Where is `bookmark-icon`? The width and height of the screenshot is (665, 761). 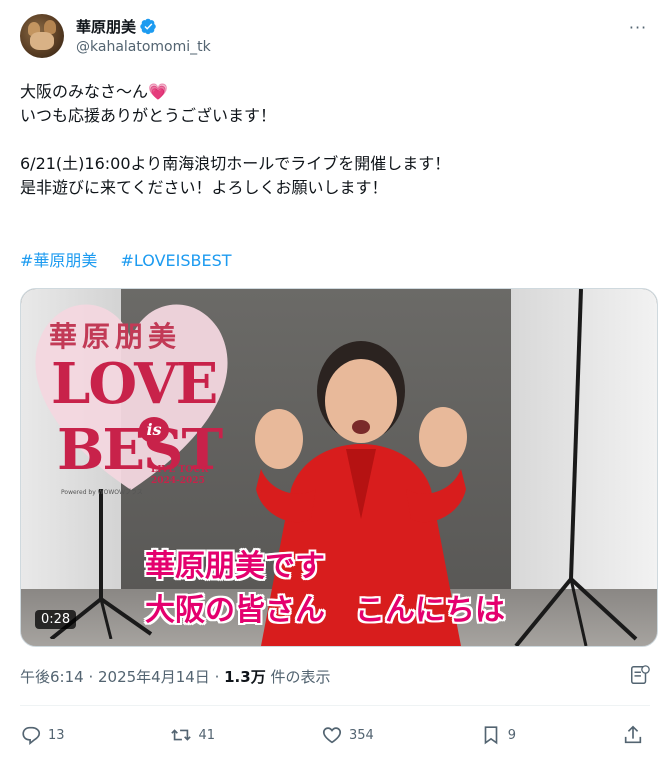 bookmark-icon is located at coordinates (491, 735).